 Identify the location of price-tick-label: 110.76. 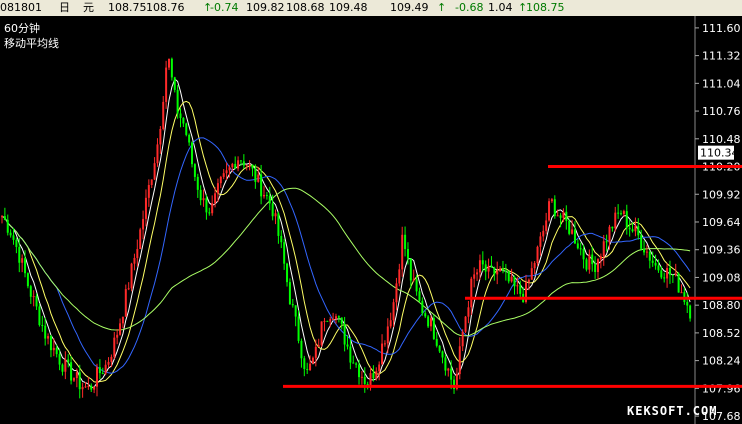
(721, 111).